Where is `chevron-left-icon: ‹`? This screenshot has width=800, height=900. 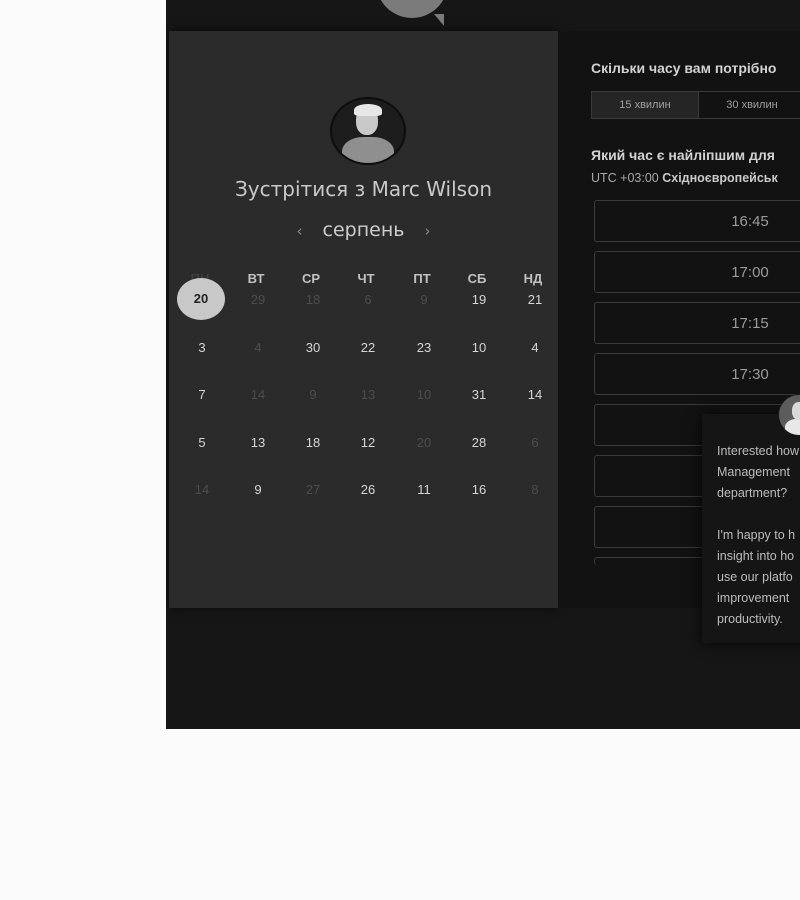 chevron-left-icon: ‹ is located at coordinates (299, 231).